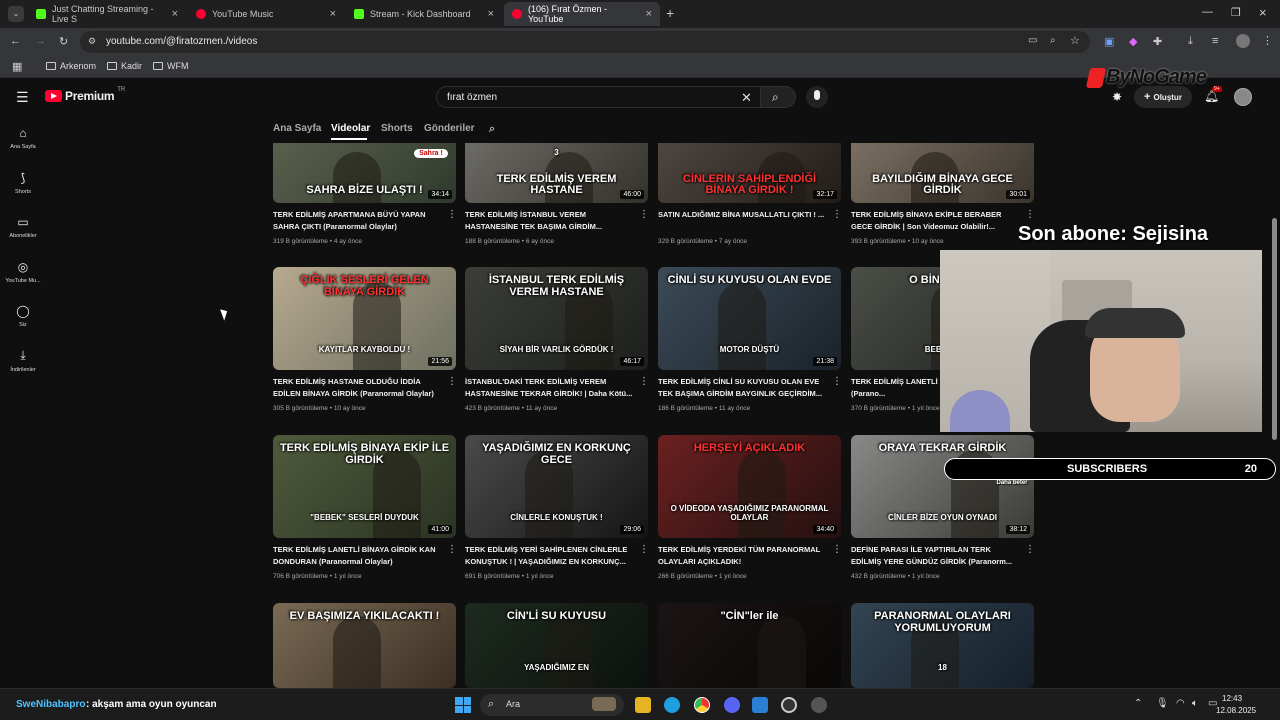  Describe the element at coordinates (85, 95) in the screenshot. I see `youtube-logo: Premium TR` at that location.